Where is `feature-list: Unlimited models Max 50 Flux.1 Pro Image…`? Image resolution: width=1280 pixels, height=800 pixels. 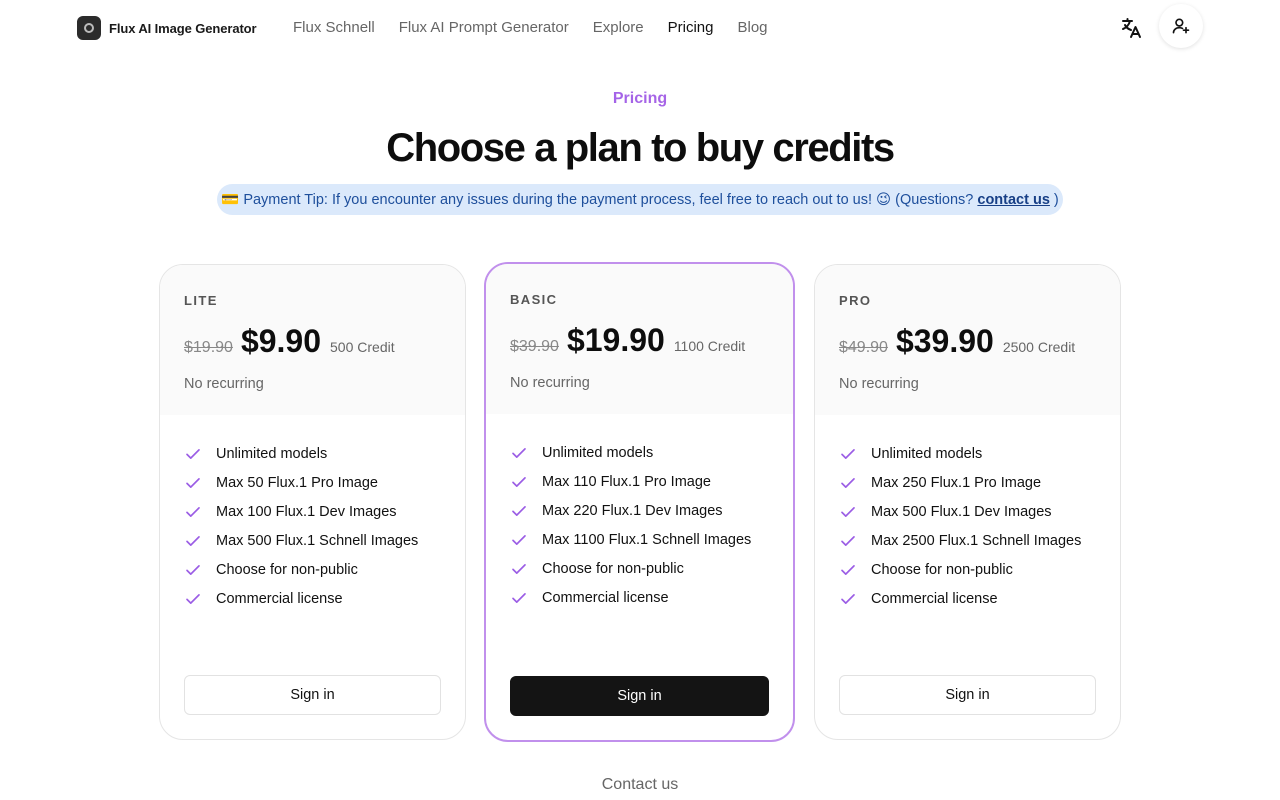 feature-list: Unlimited models Max 50 Flux.1 Pro Image… is located at coordinates (312, 514).